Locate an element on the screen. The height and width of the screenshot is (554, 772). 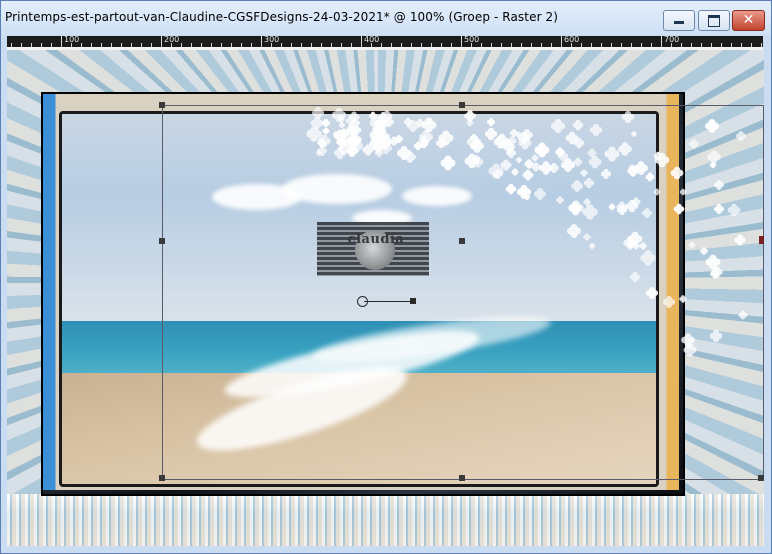
resize-handle-top-left is located at coordinates (162, 105).